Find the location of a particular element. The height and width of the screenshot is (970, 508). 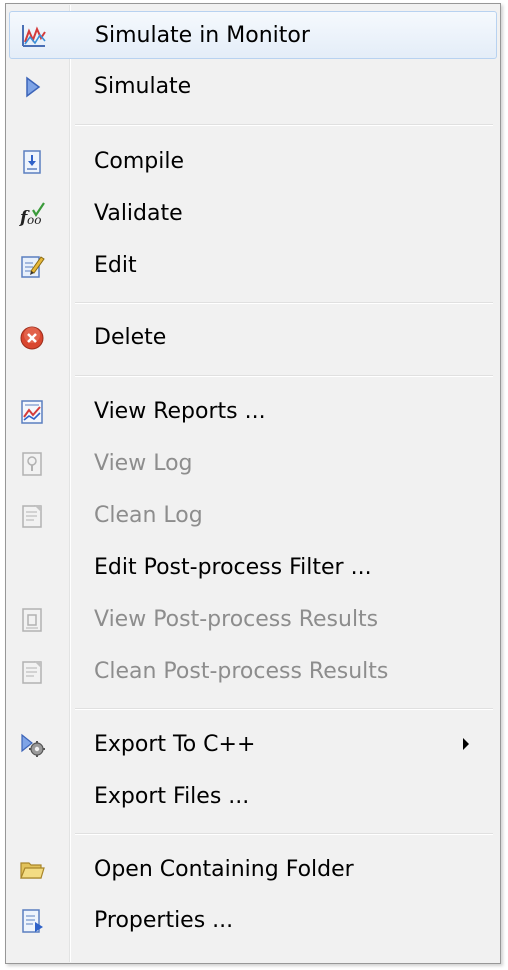

validate-fx-icon: f oo is located at coordinates (32, 214).